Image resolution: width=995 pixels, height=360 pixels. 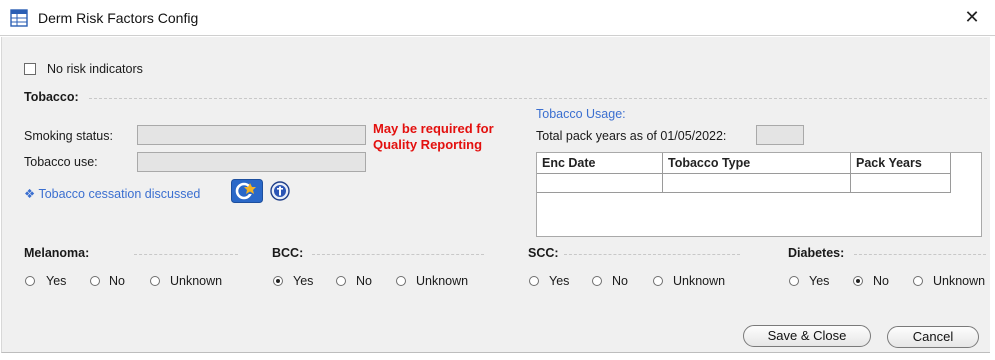 I want to click on scc-label: SCC:, so click(x=543, y=253).